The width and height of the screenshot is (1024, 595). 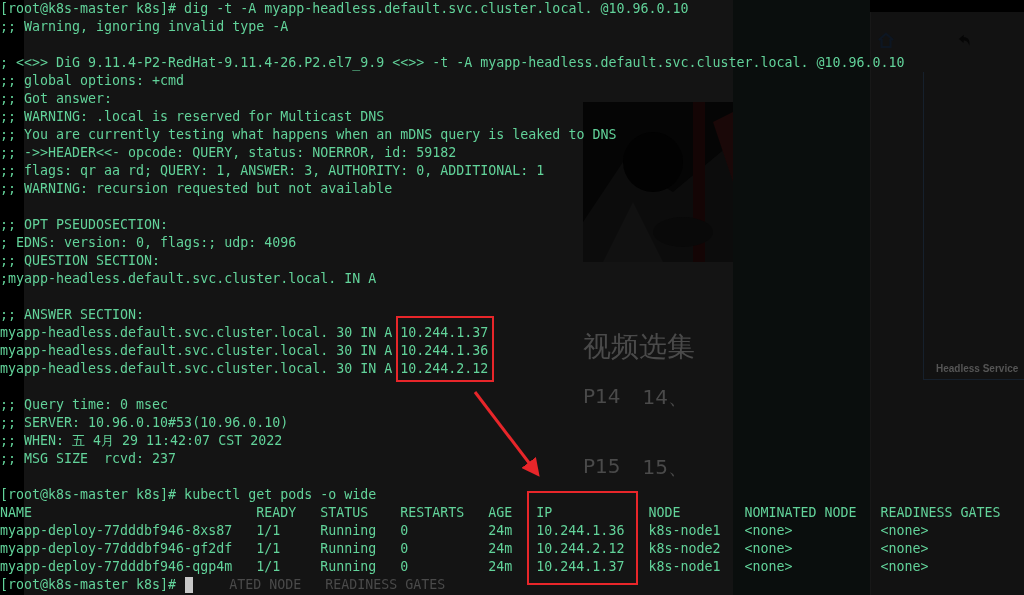 I want to click on table-cell: myapp-deploy-77dddbf946-8xs87, so click(x=116, y=531).